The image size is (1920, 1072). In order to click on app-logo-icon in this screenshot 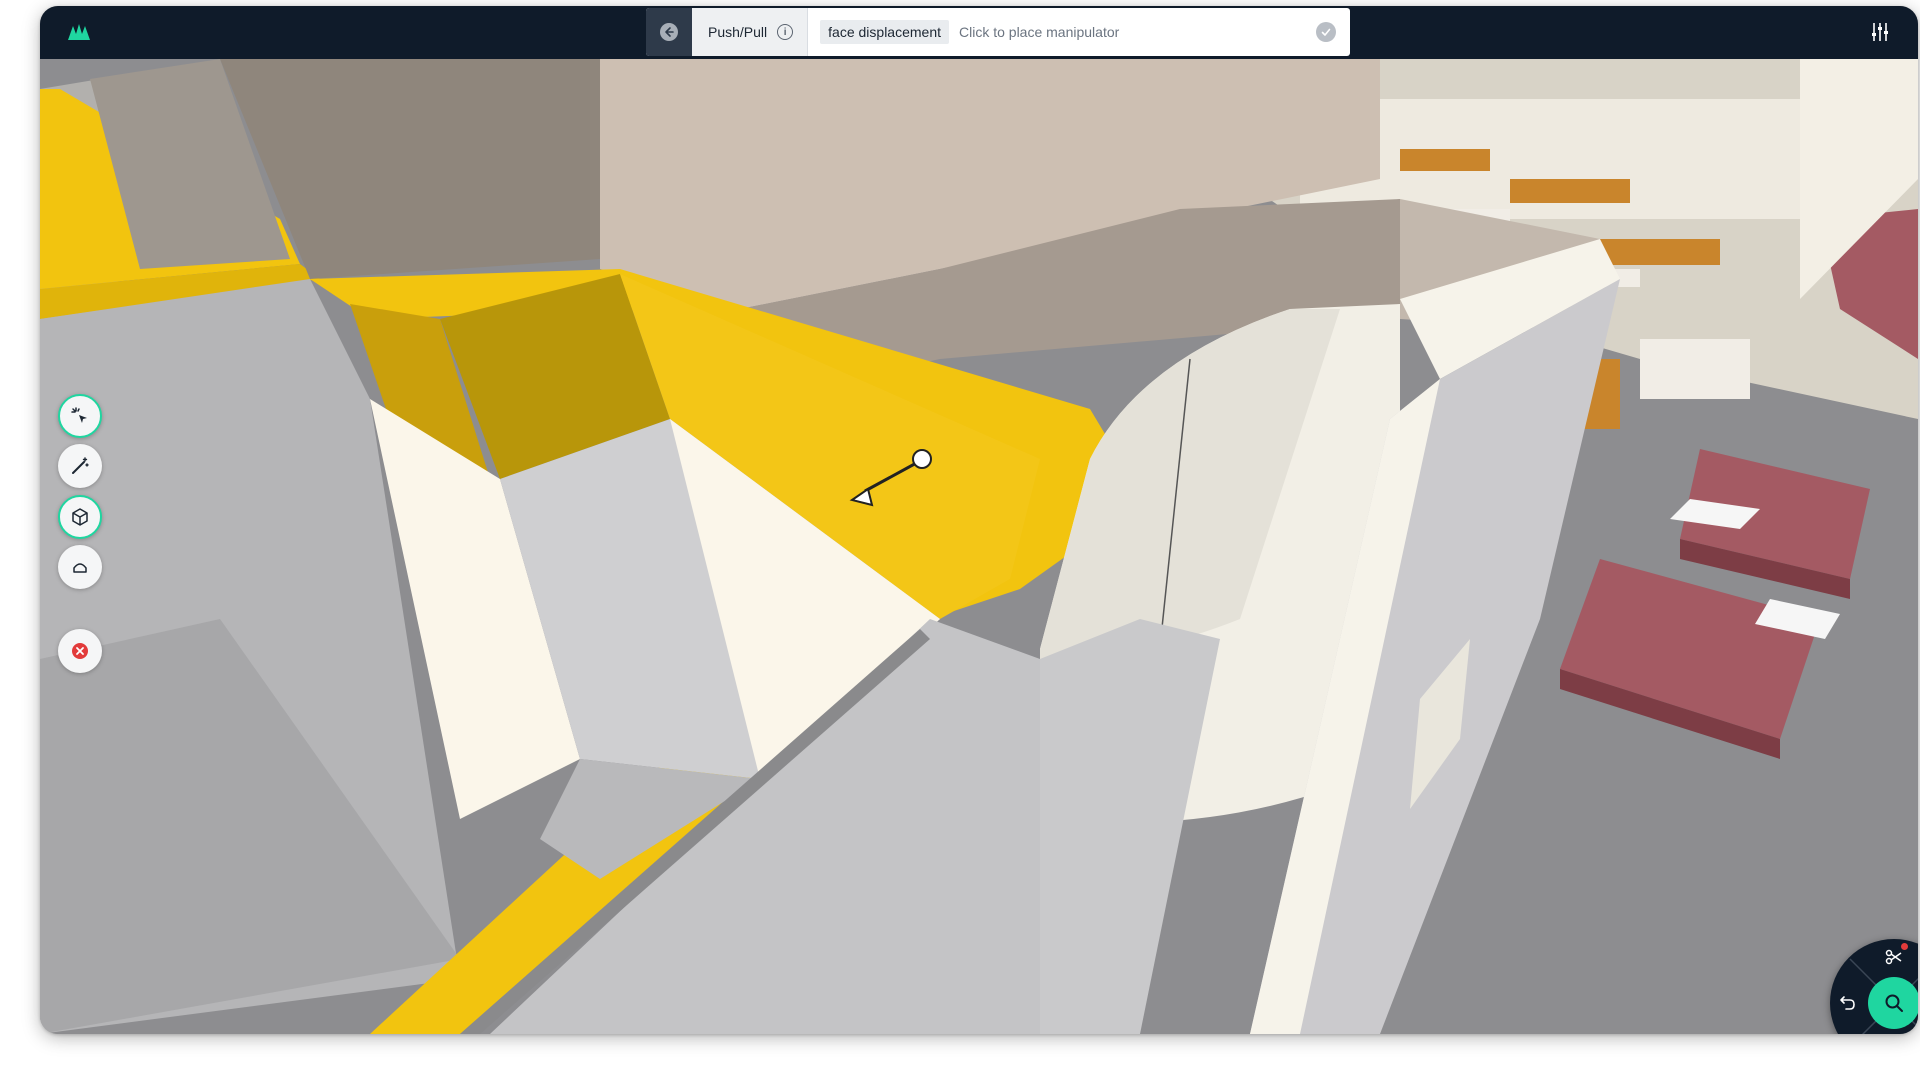, I will do `click(79, 32)`.